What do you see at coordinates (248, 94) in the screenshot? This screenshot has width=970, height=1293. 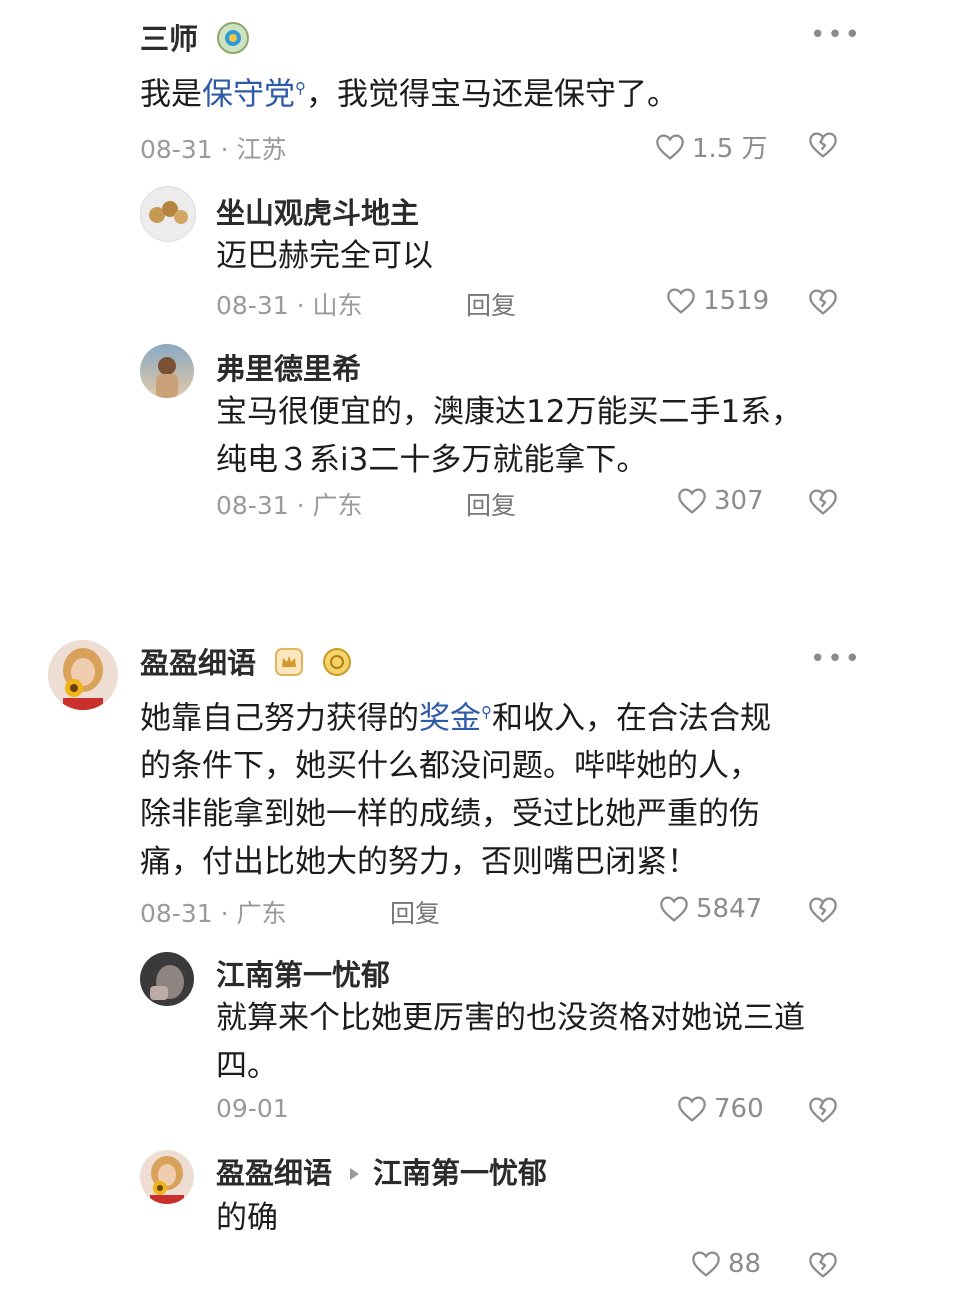 I see `topic-link: 保守党` at bounding box center [248, 94].